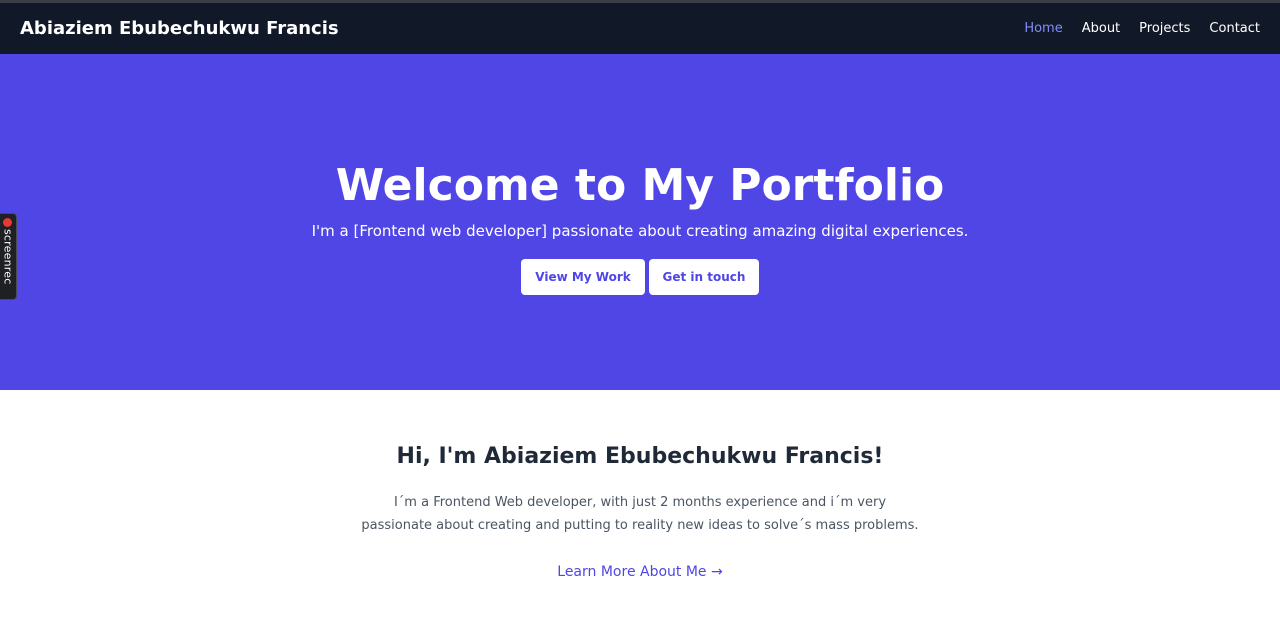  I want to click on screenrec-widget: screenrec, so click(8, 256).